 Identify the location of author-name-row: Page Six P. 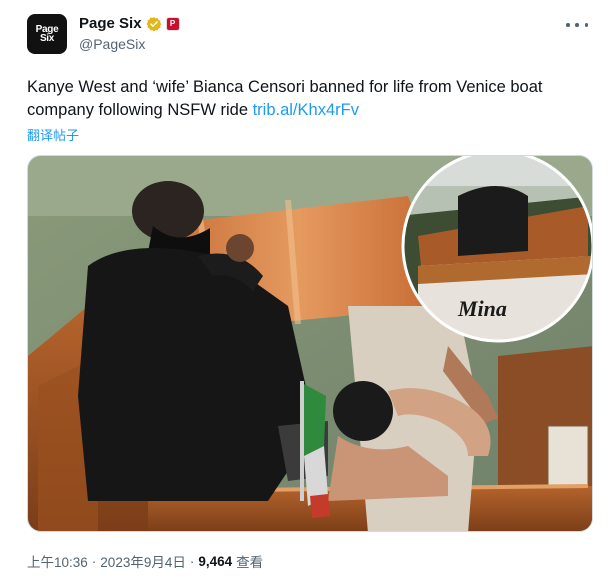
(129, 23).